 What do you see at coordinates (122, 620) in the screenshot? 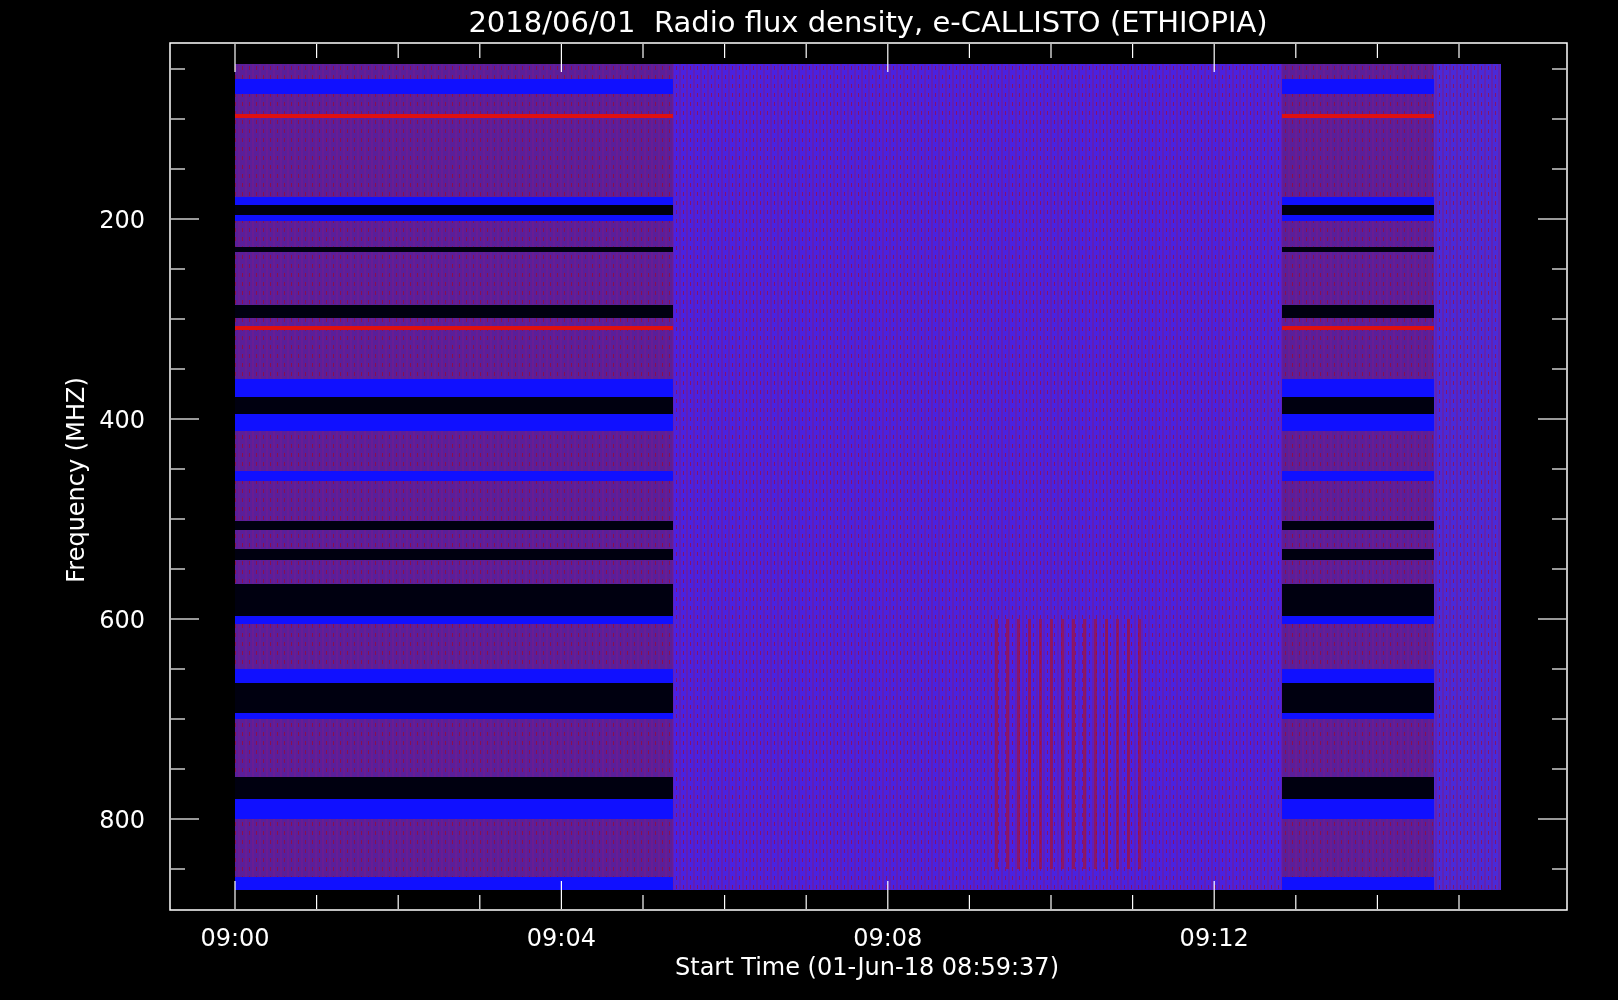
I see `y-tick-label: 600` at bounding box center [122, 620].